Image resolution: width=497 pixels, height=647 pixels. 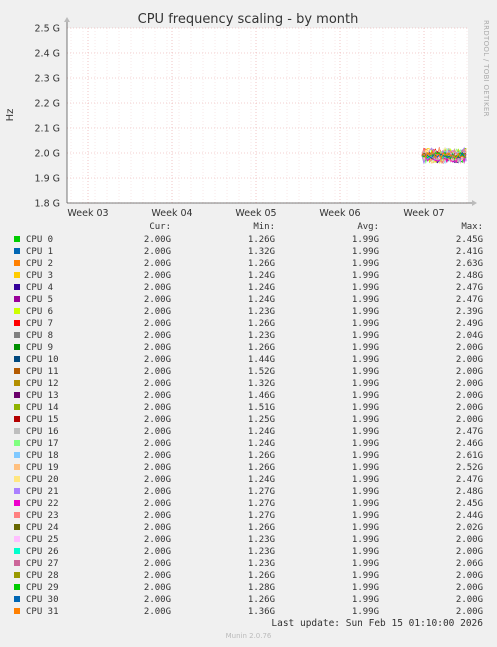 What do you see at coordinates (248, 19) in the screenshot?
I see `chart-title: CPU frequency scaling - by month` at bounding box center [248, 19].